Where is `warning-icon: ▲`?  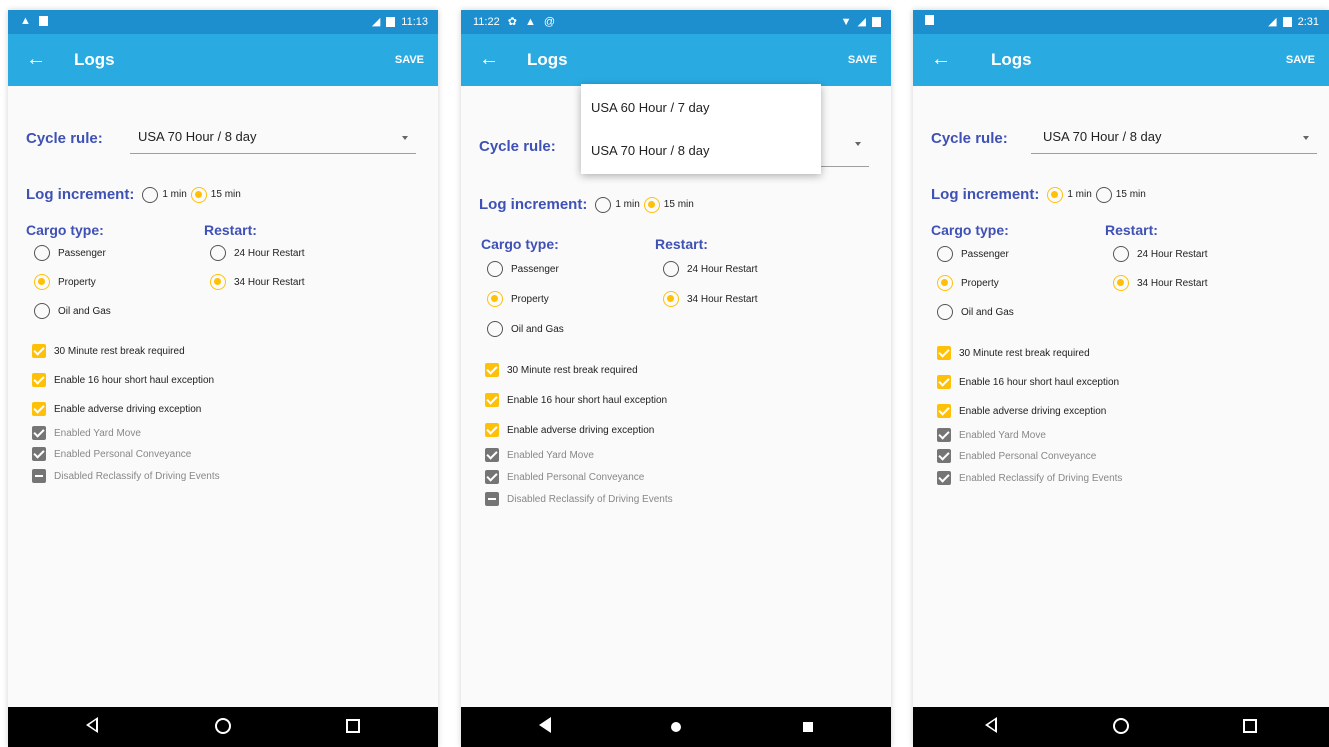 warning-icon: ▲ is located at coordinates (25, 21).